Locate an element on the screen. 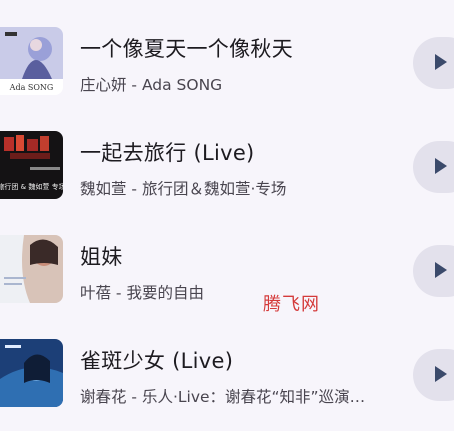 This screenshot has height=431, width=454. song-artist-album: 叶蓓 - 我要的自由 is located at coordinates (142, 293).